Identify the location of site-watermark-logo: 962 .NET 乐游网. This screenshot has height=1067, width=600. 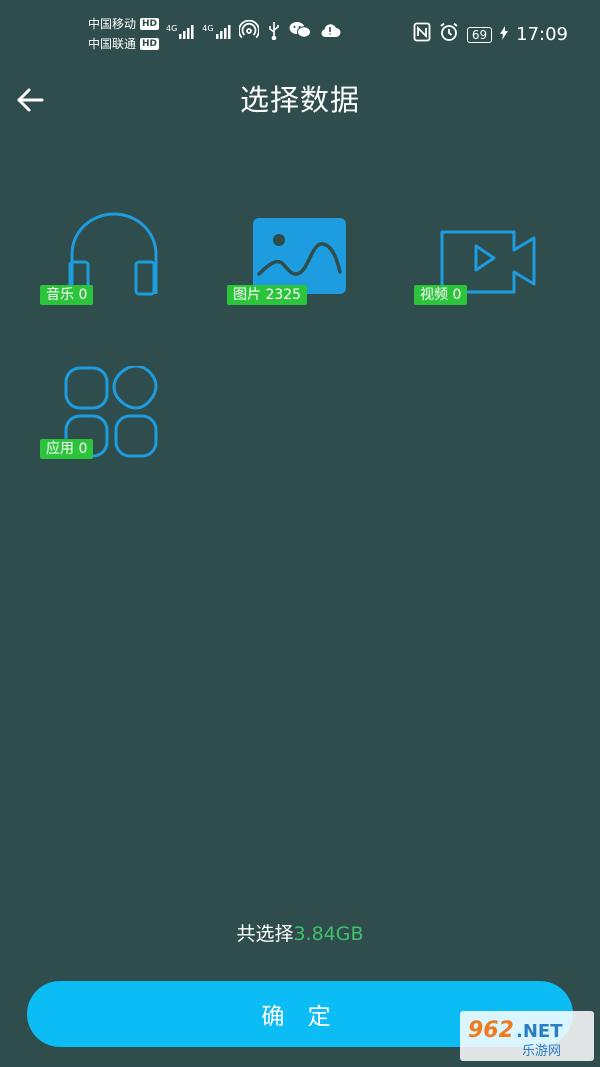
(527, 1036).